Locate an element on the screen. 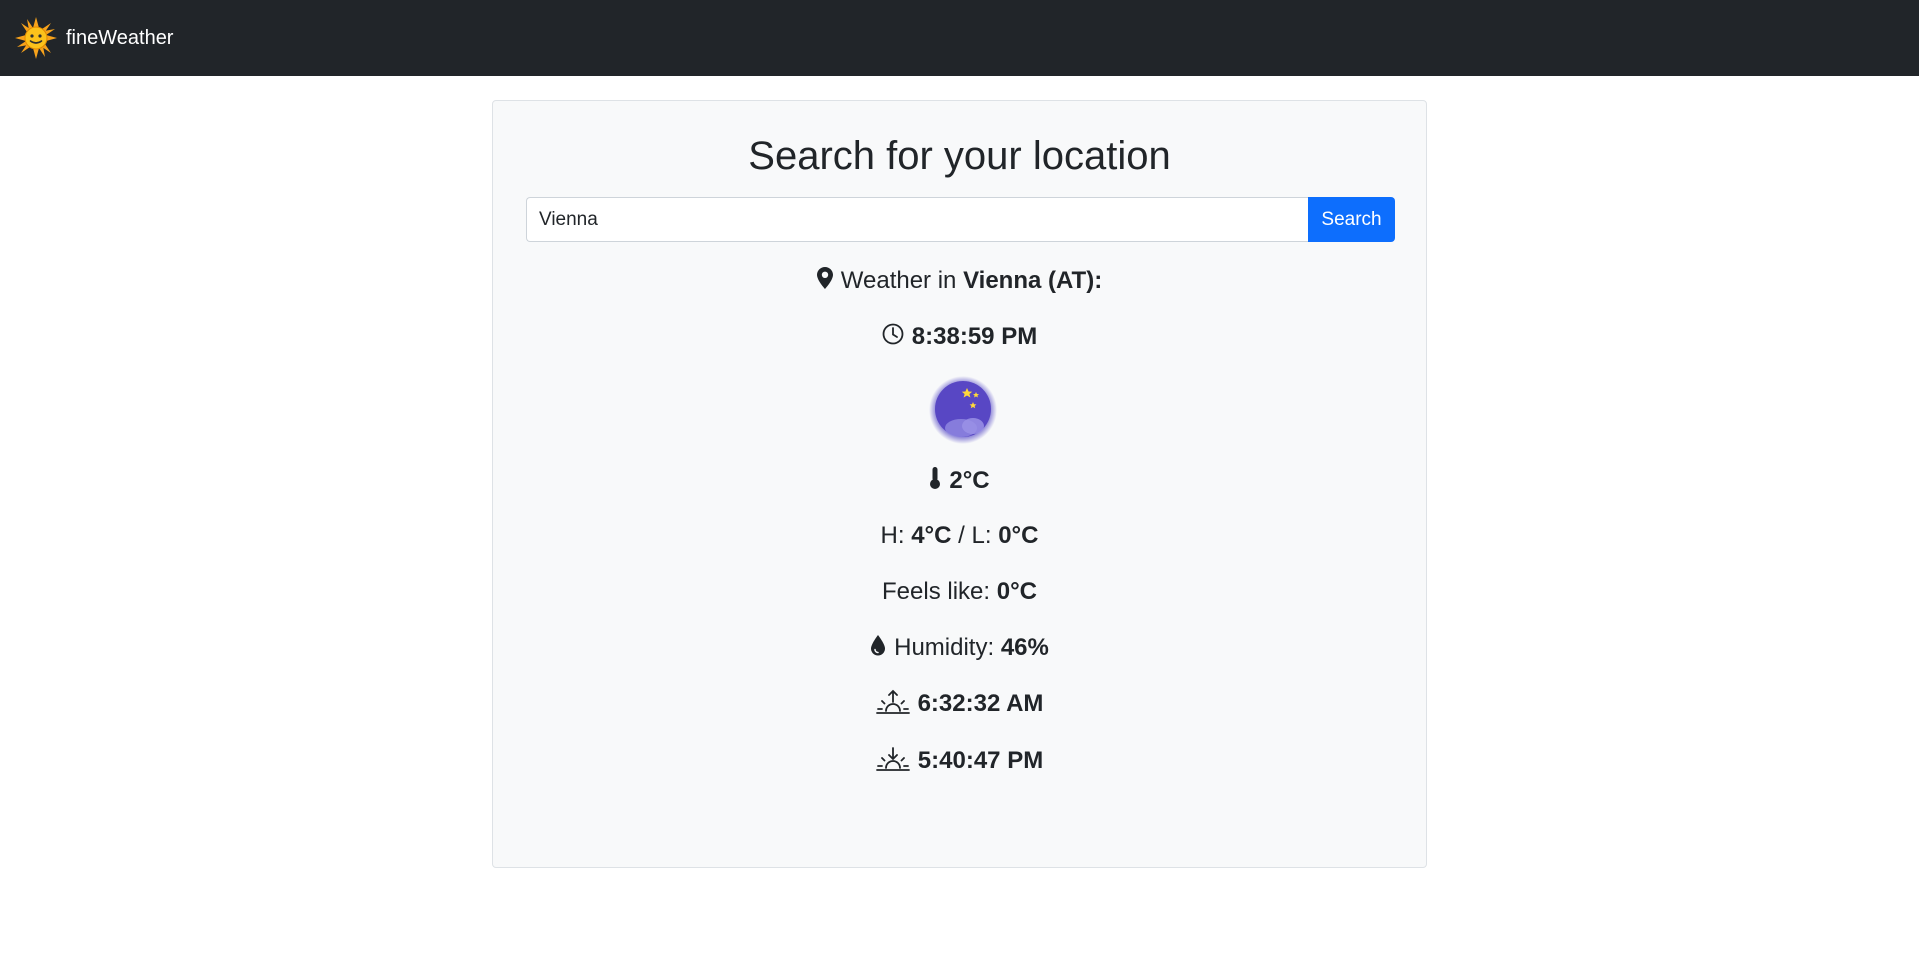 The image size is (1919, 967). humidity-row: Humidity: 46% is located at coordinates (959, 648).